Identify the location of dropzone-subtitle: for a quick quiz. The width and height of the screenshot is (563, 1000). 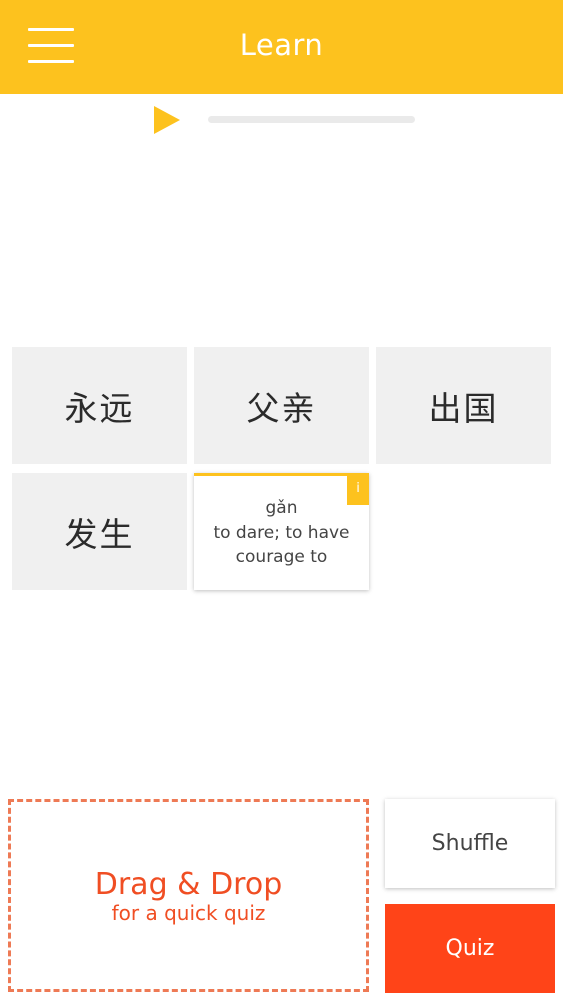
(188, 913).